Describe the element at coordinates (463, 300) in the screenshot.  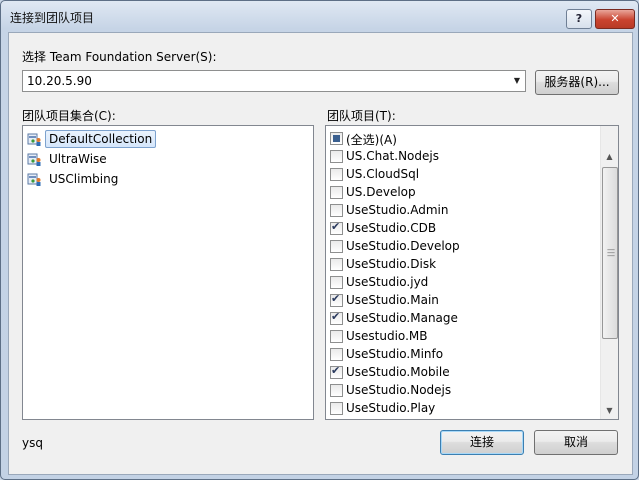
I see `project-item: ✔ UseStudio.Main` at that location.